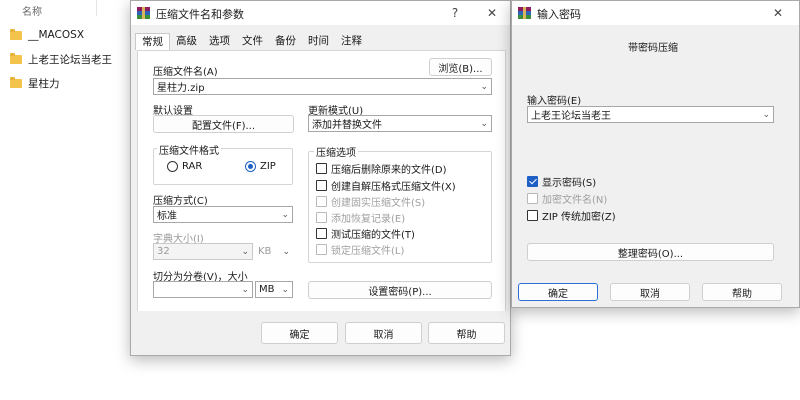  I want to click on format-zip-radio: ZIP, so click(260, 166).